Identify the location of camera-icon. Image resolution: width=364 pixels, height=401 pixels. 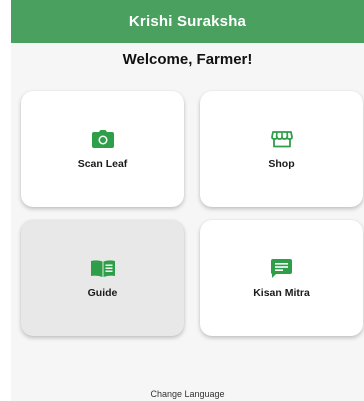
(103, 139).